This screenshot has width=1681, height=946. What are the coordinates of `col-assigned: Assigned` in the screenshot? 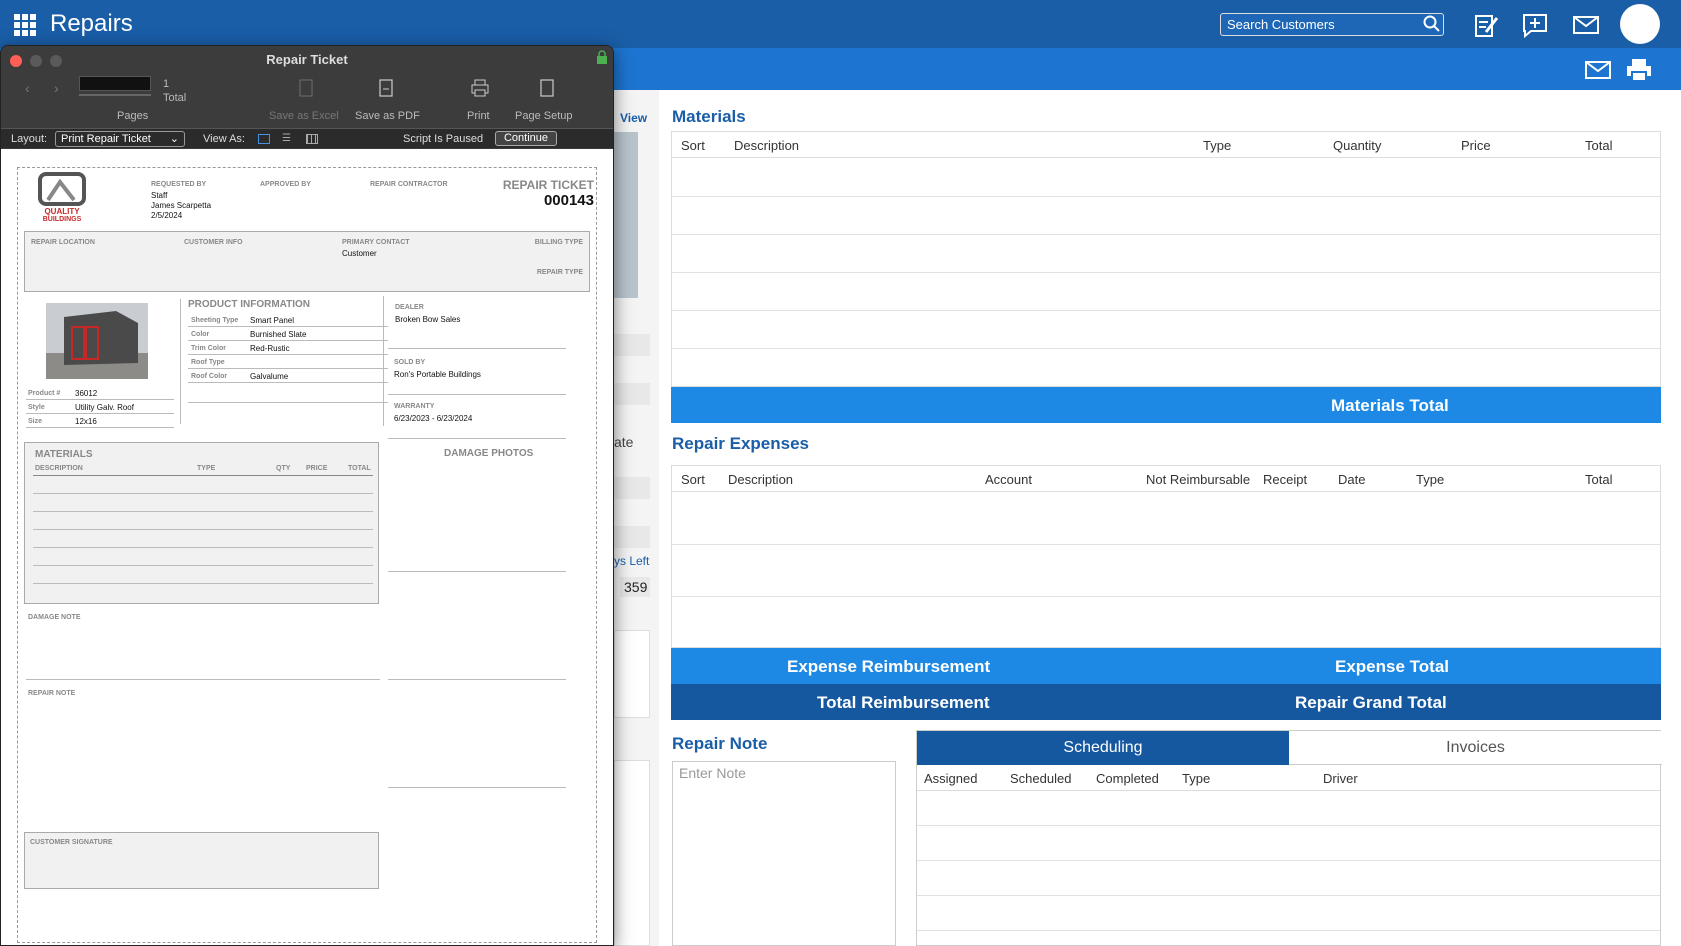 It's located at (950, 778).